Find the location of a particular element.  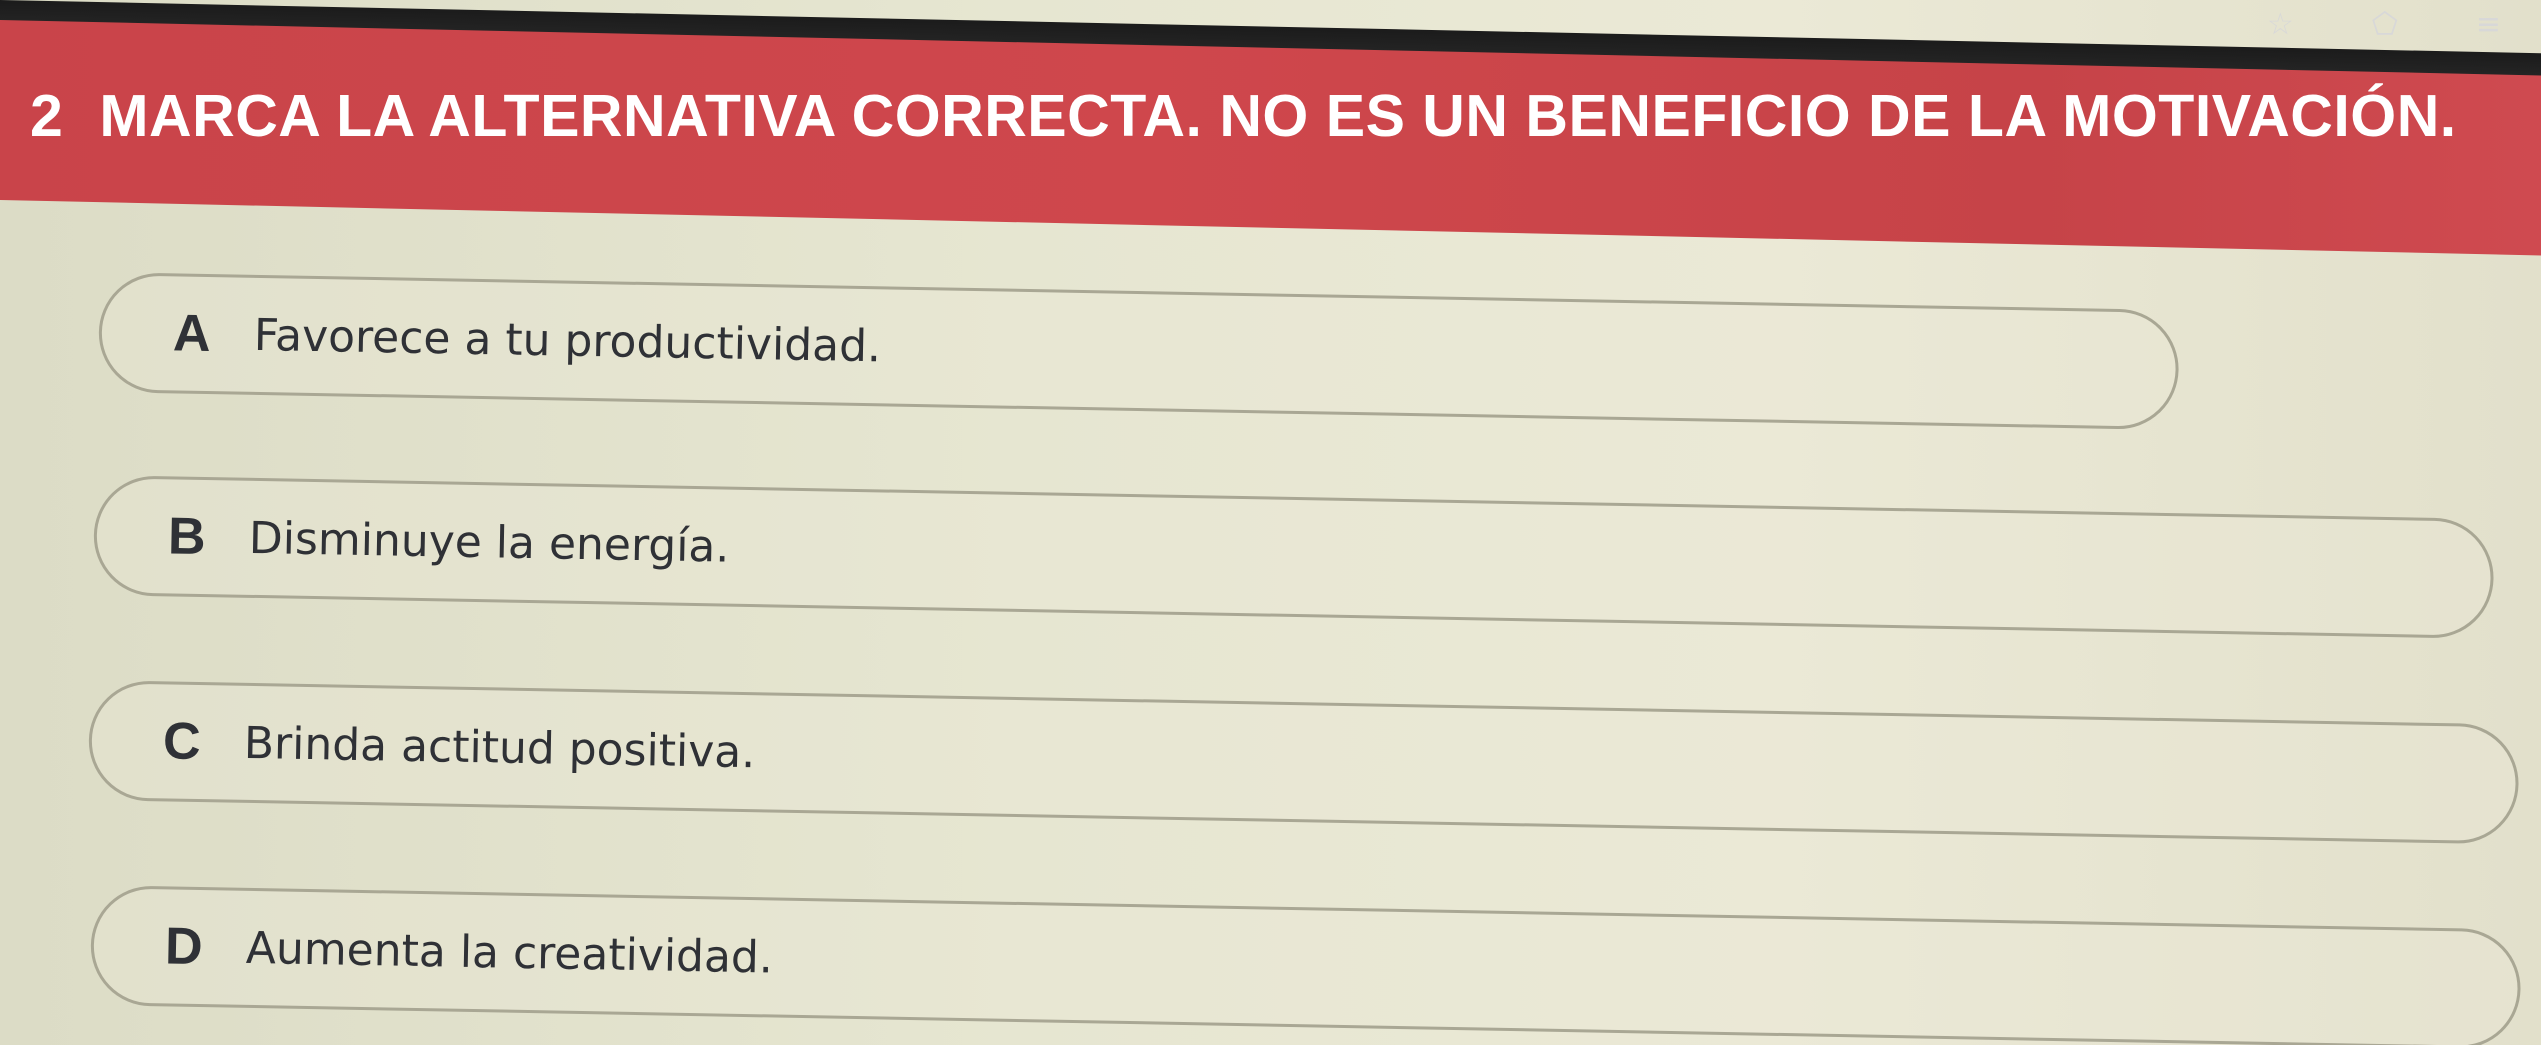

option-label: Disminuye la energía. is located at coordinates (489, 542).